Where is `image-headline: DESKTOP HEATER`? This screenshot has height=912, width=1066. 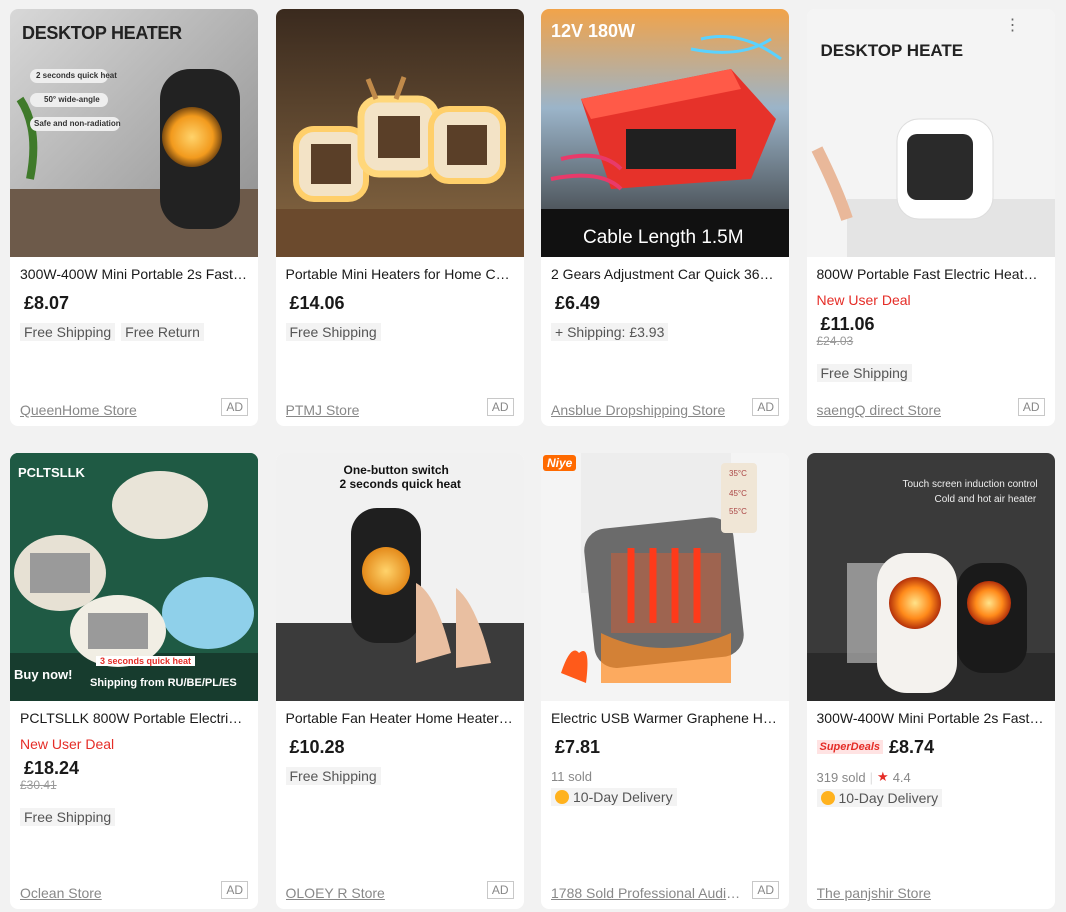 image-headline: DESKTOP HEATER is located at coordinates (102, 33).